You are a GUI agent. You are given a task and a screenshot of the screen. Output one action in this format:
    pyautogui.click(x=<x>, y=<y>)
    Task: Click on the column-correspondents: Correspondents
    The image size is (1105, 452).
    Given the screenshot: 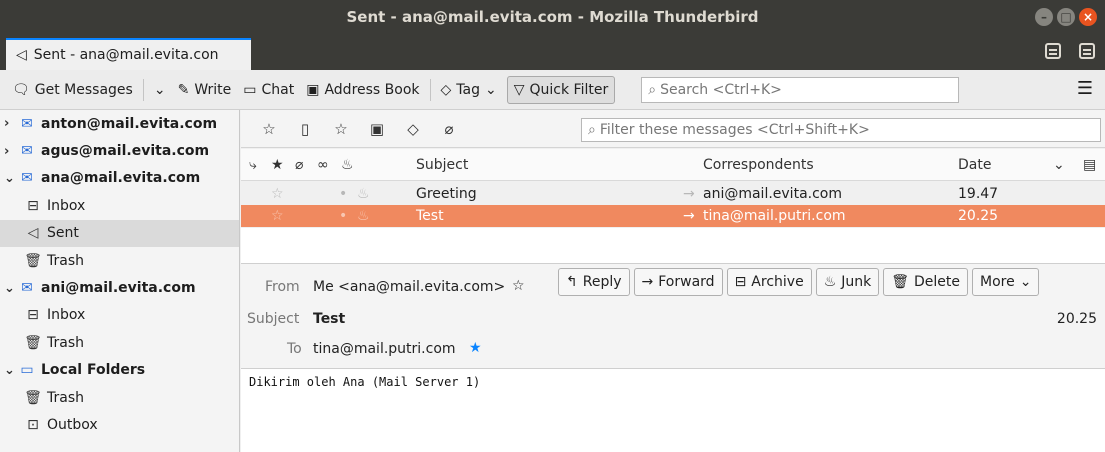 What is the action you would take?
    pyautogui.click(x=758, y=165)
    